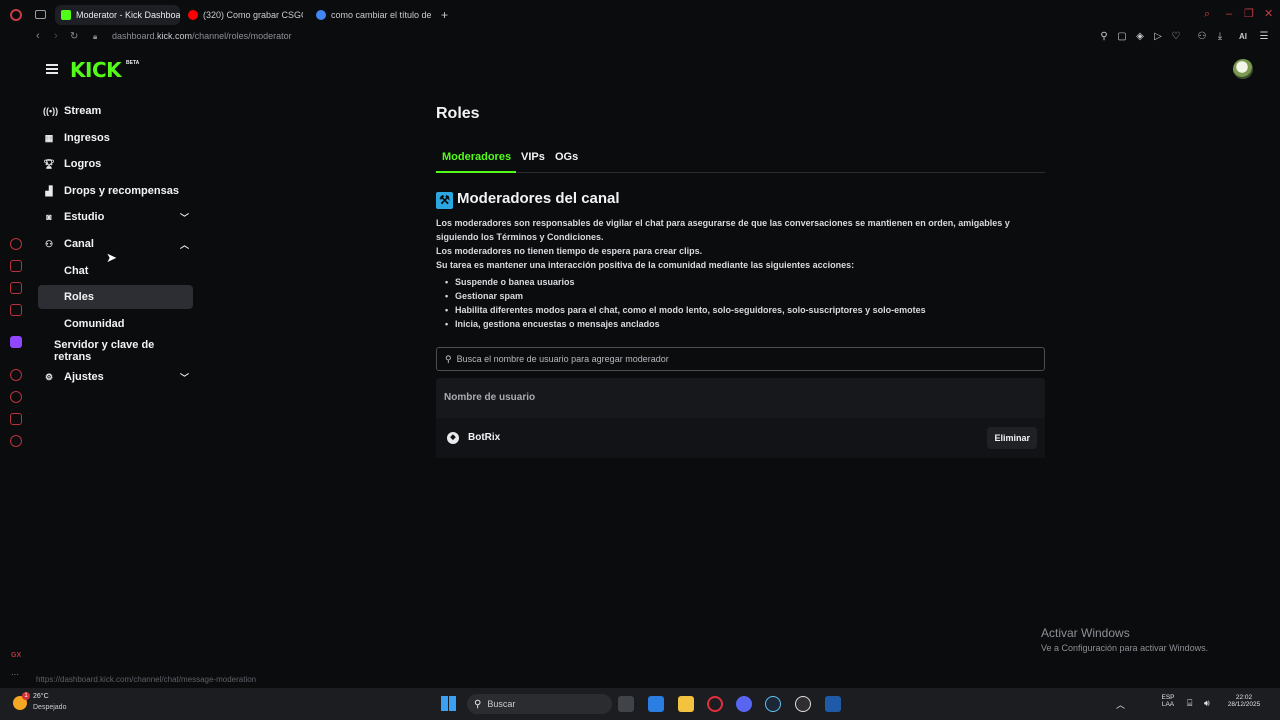 This screenshot has width=1280, height=720. I want to click on tab-overview-icon, so click(40, 14).